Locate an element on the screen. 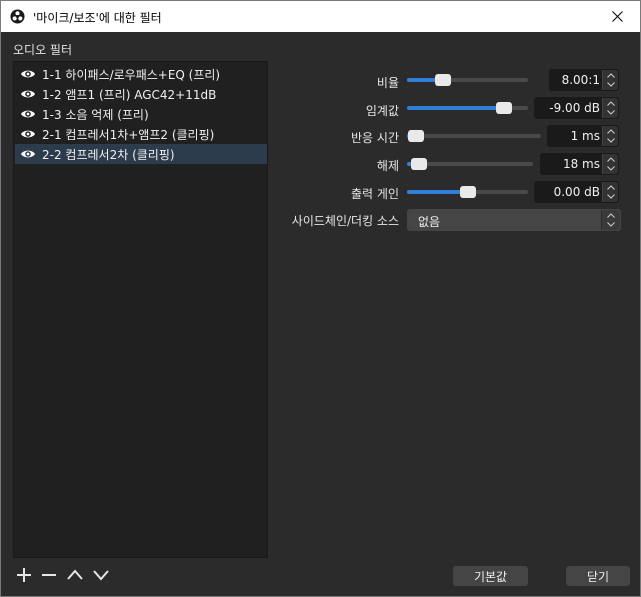  ratio-slider is located at coordinates (467, 80).